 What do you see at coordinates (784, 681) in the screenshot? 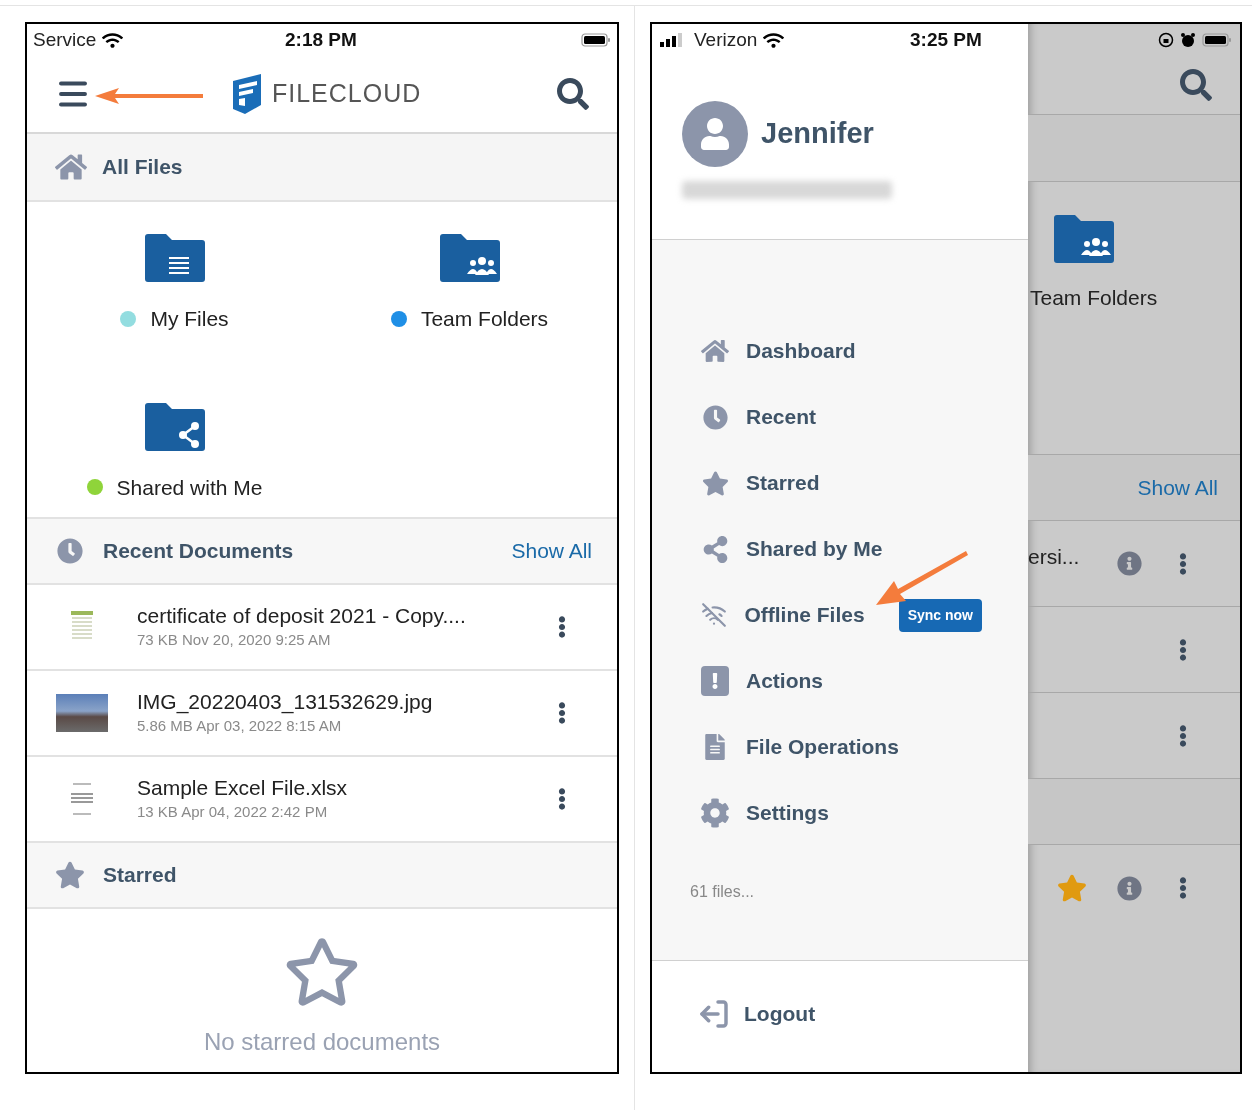
I see `menu-item: Actions` at bounding box center [784, 681].